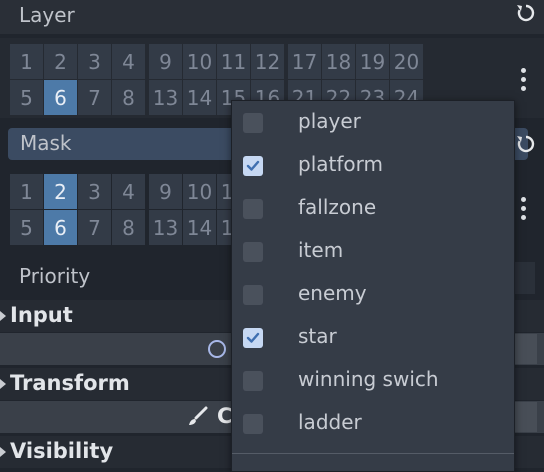 This screenshot has height=472, width=544. Describe the element at coordinates (199, 97) in the screenshot. I see `layer-cell-14: 14` at that location.